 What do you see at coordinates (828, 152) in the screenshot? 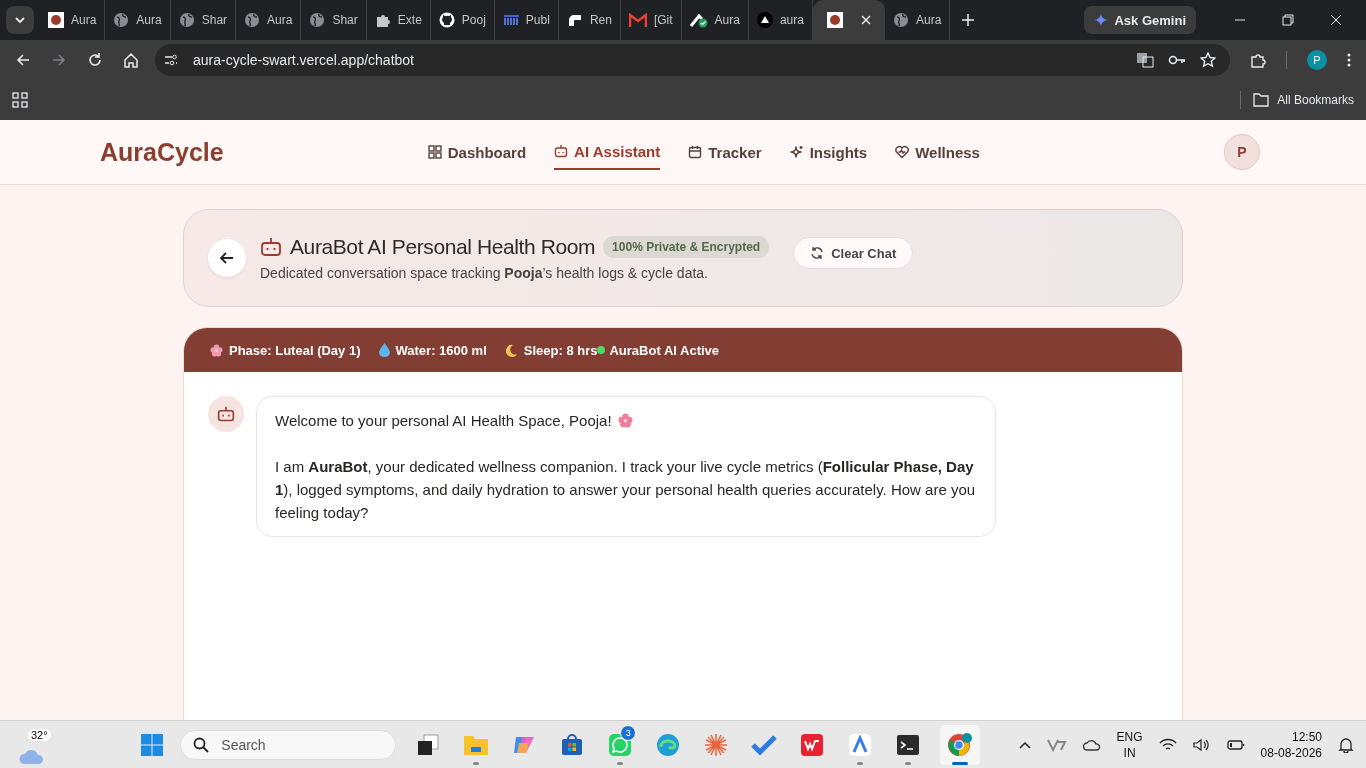
I see `nav-link: Insights` at bounding box center [828, 152].